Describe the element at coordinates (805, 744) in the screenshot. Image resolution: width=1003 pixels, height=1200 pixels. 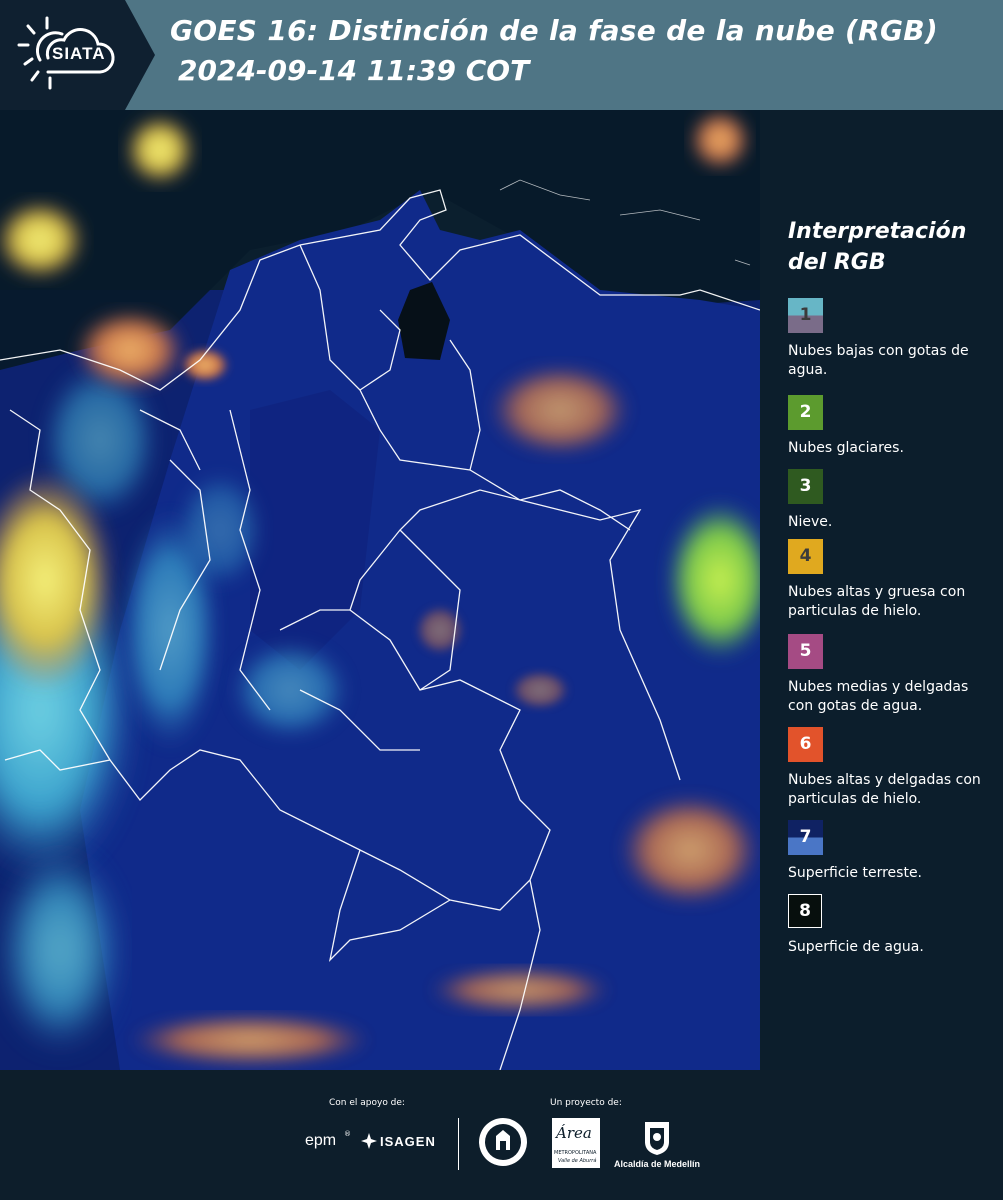
I see `legend-swatch-6: 6` at that location.